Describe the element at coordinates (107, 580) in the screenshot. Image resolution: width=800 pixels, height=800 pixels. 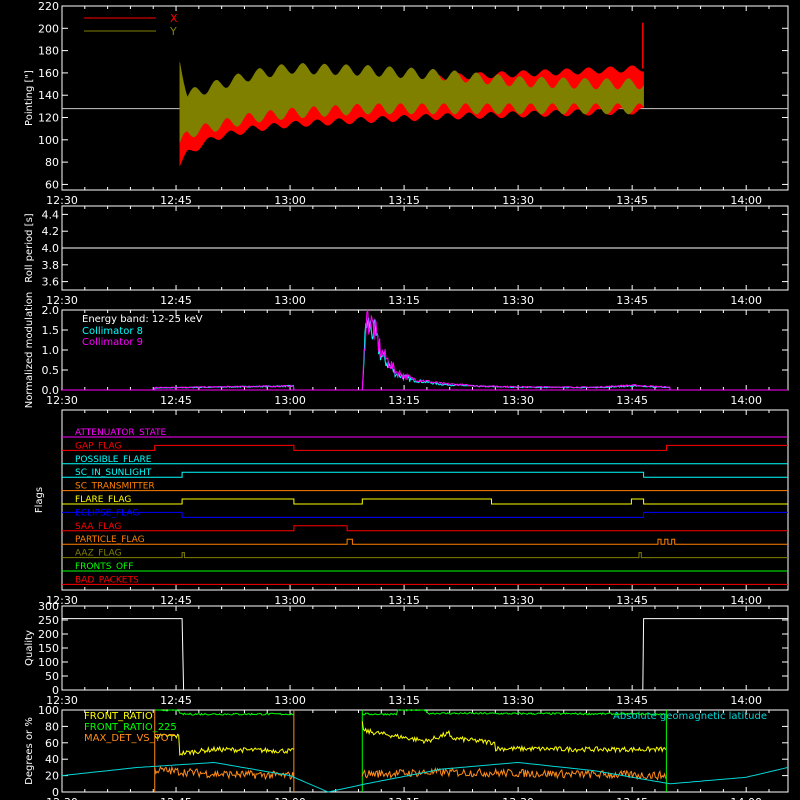
I see `flag-label: BAD_PACKETS` at that location.